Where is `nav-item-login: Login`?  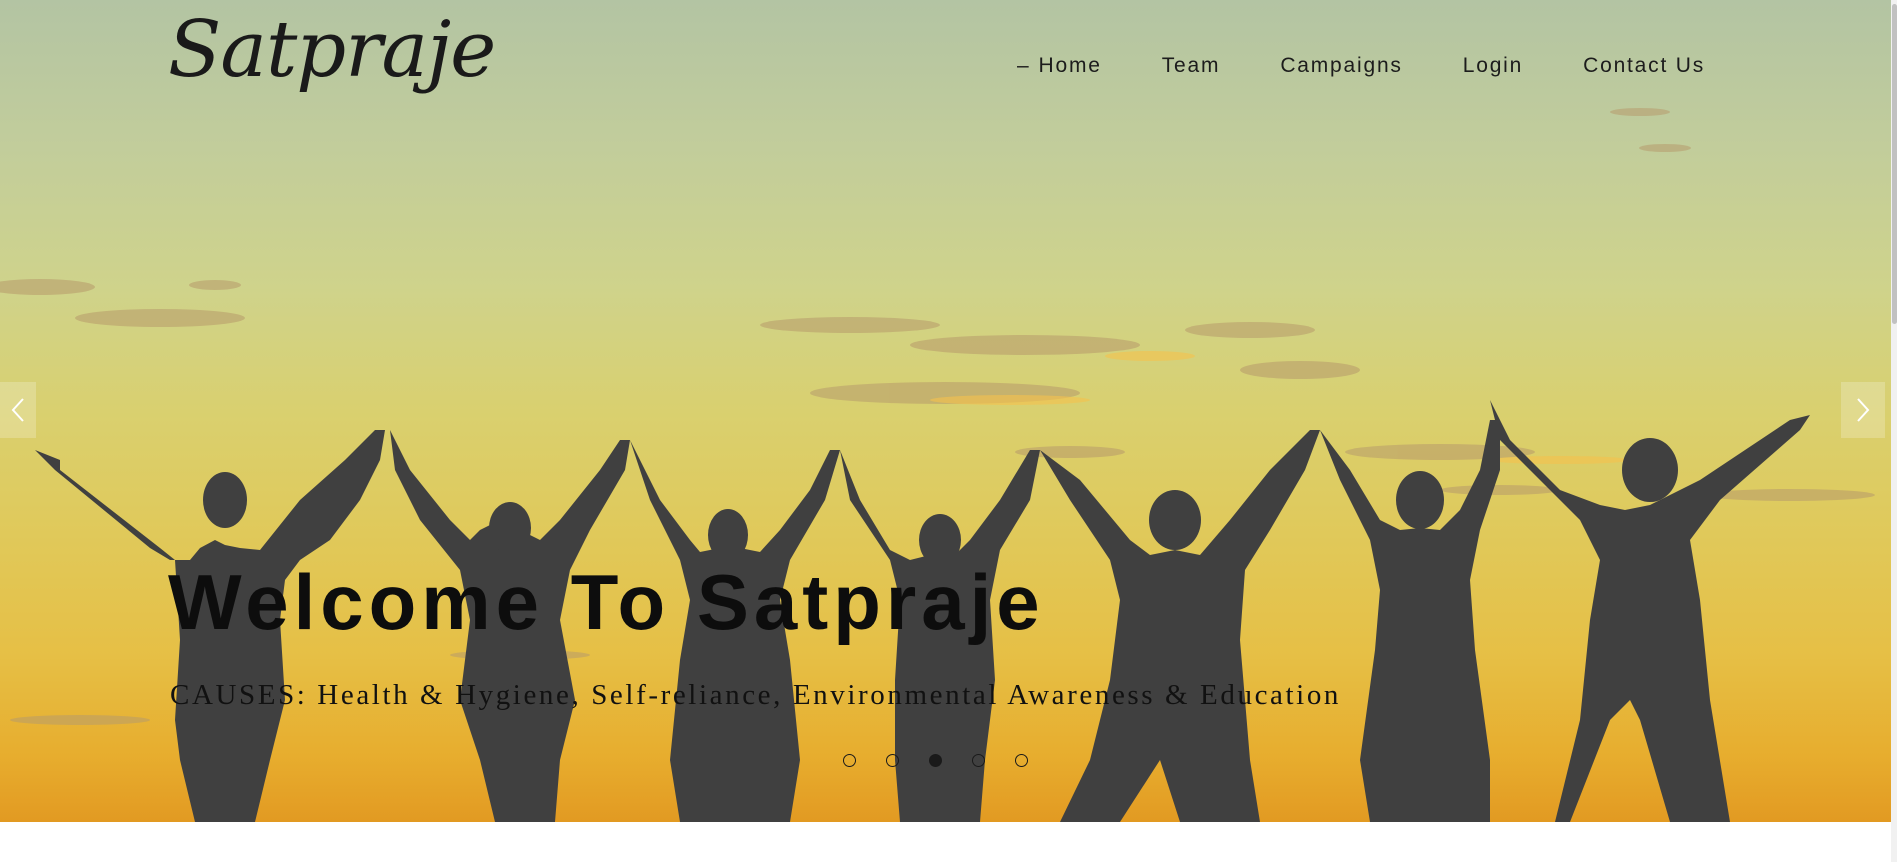
nav-item-login: Login is located at coordinates (1493, 66).